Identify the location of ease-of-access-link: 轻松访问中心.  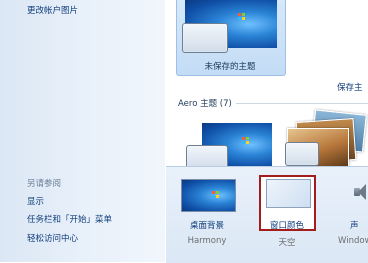
(52, 238).